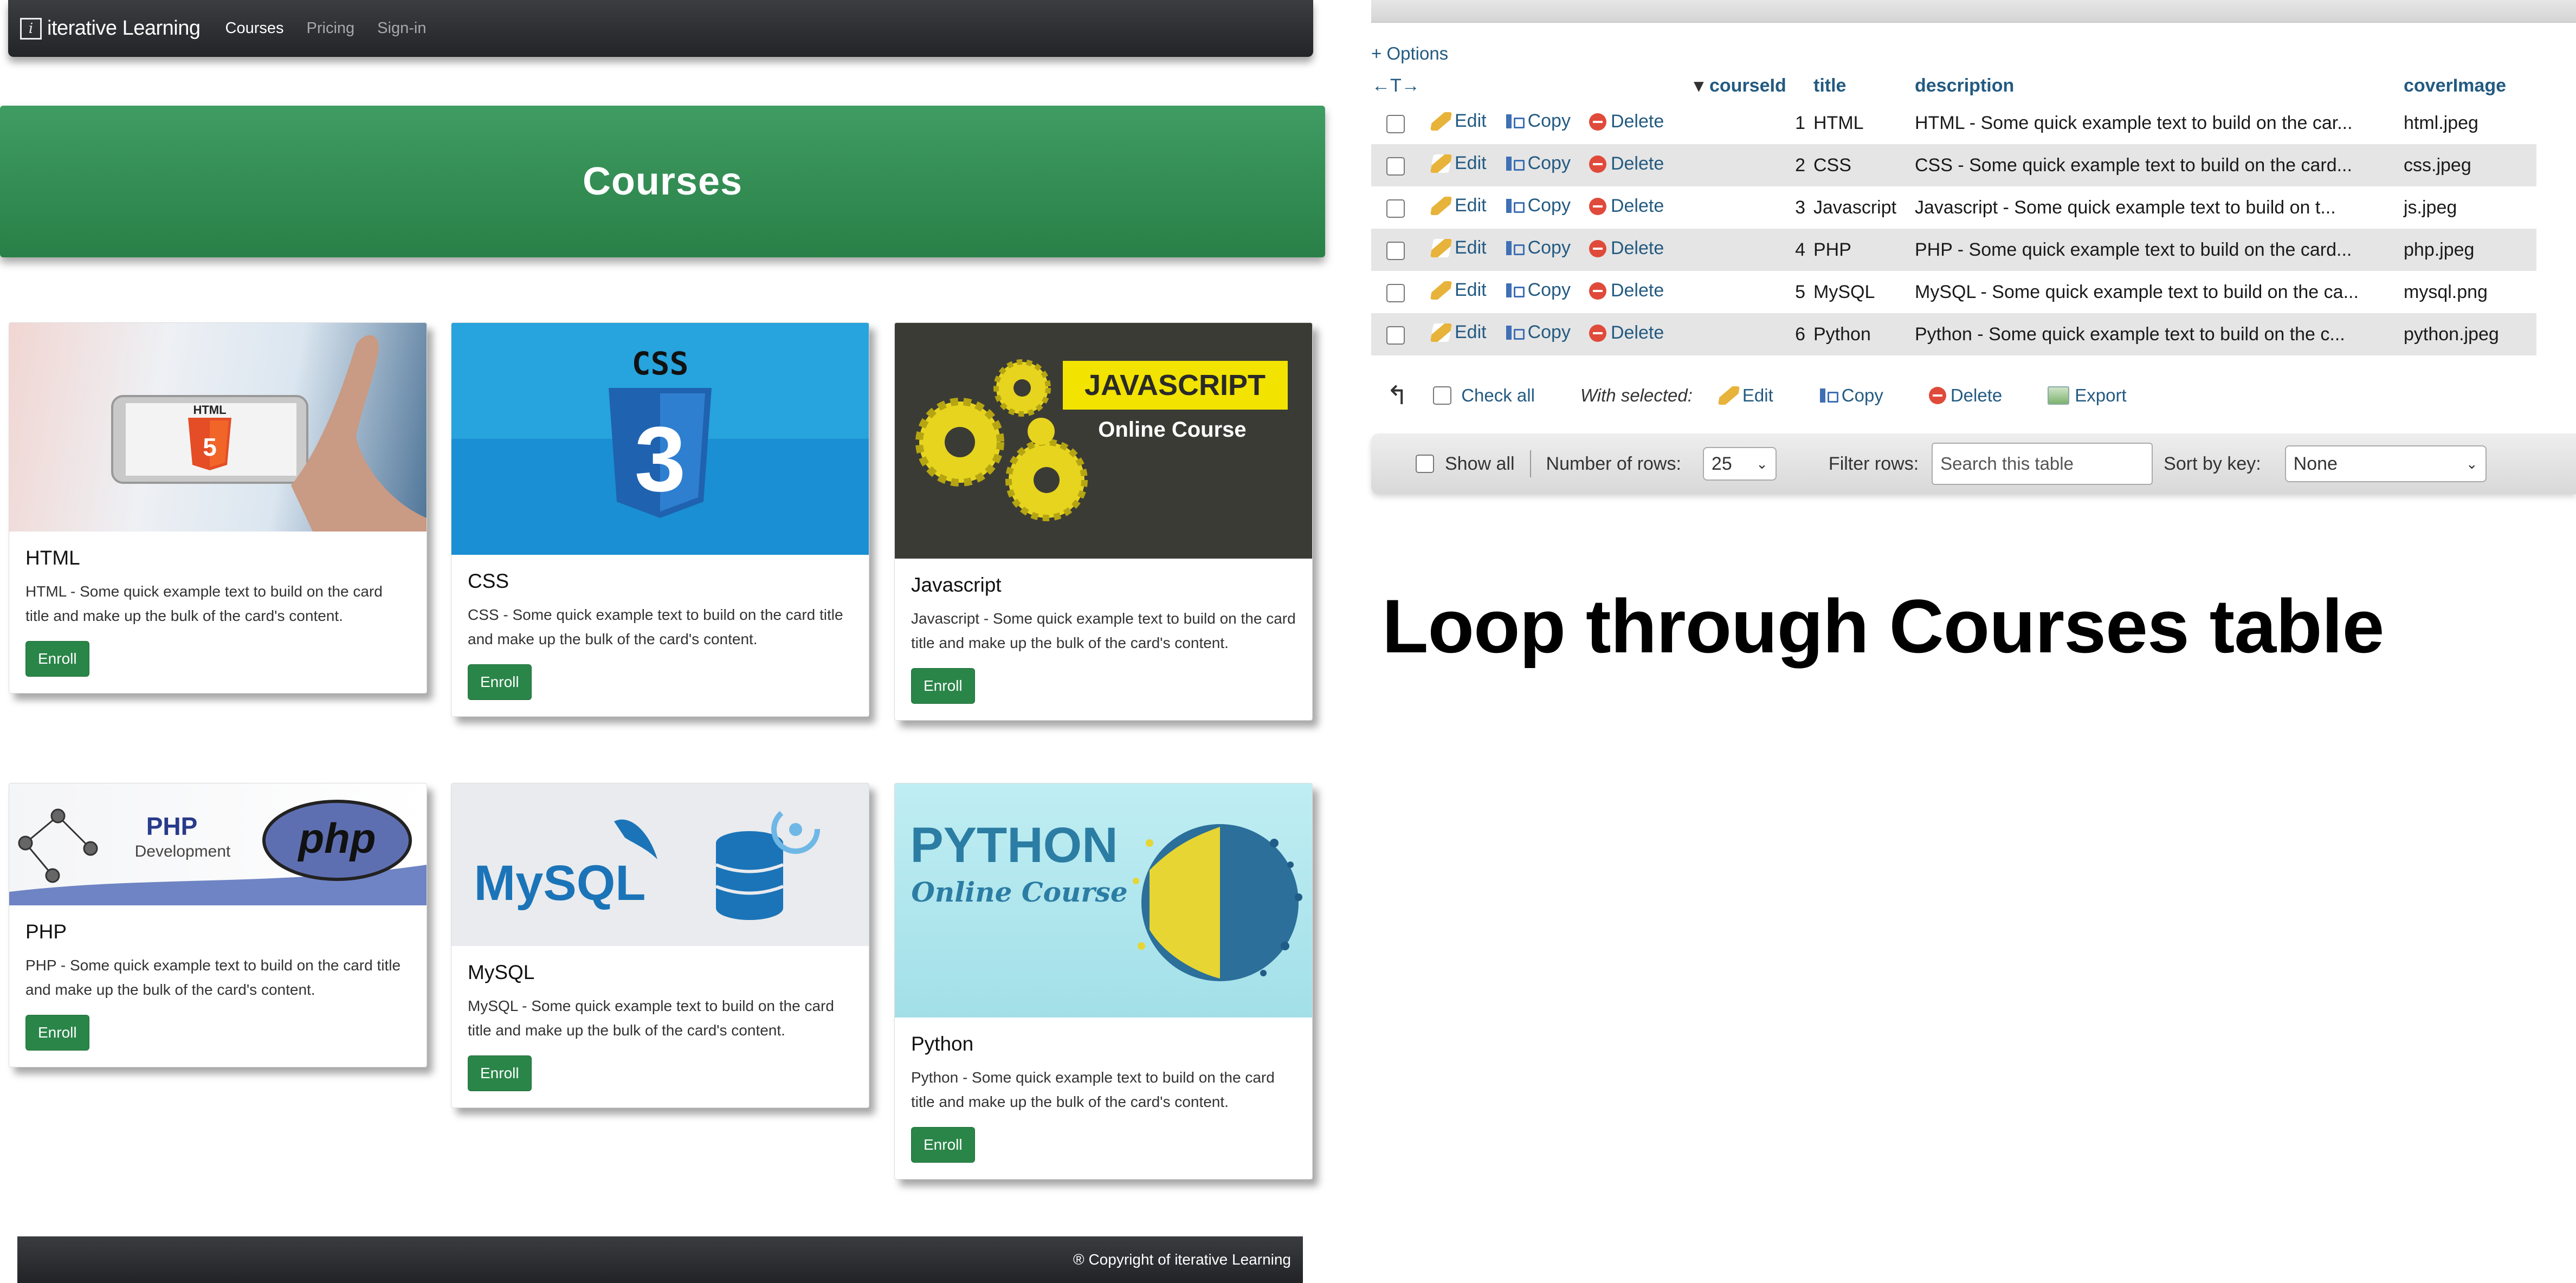  I want to click on cell-title: PHP, so click(1863, 250).